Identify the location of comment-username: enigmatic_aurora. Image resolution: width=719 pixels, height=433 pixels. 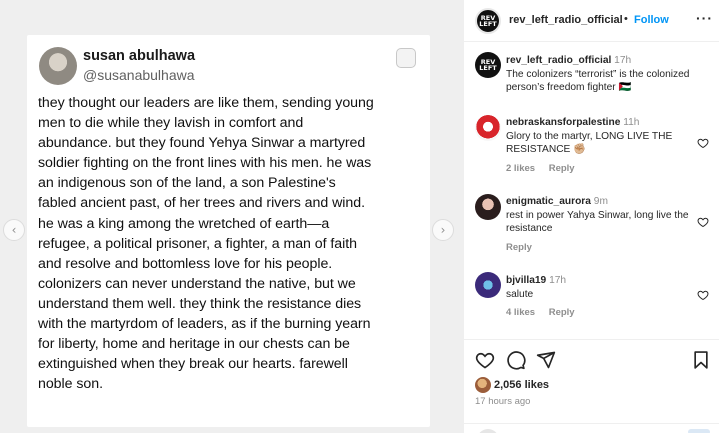
(548, 201).